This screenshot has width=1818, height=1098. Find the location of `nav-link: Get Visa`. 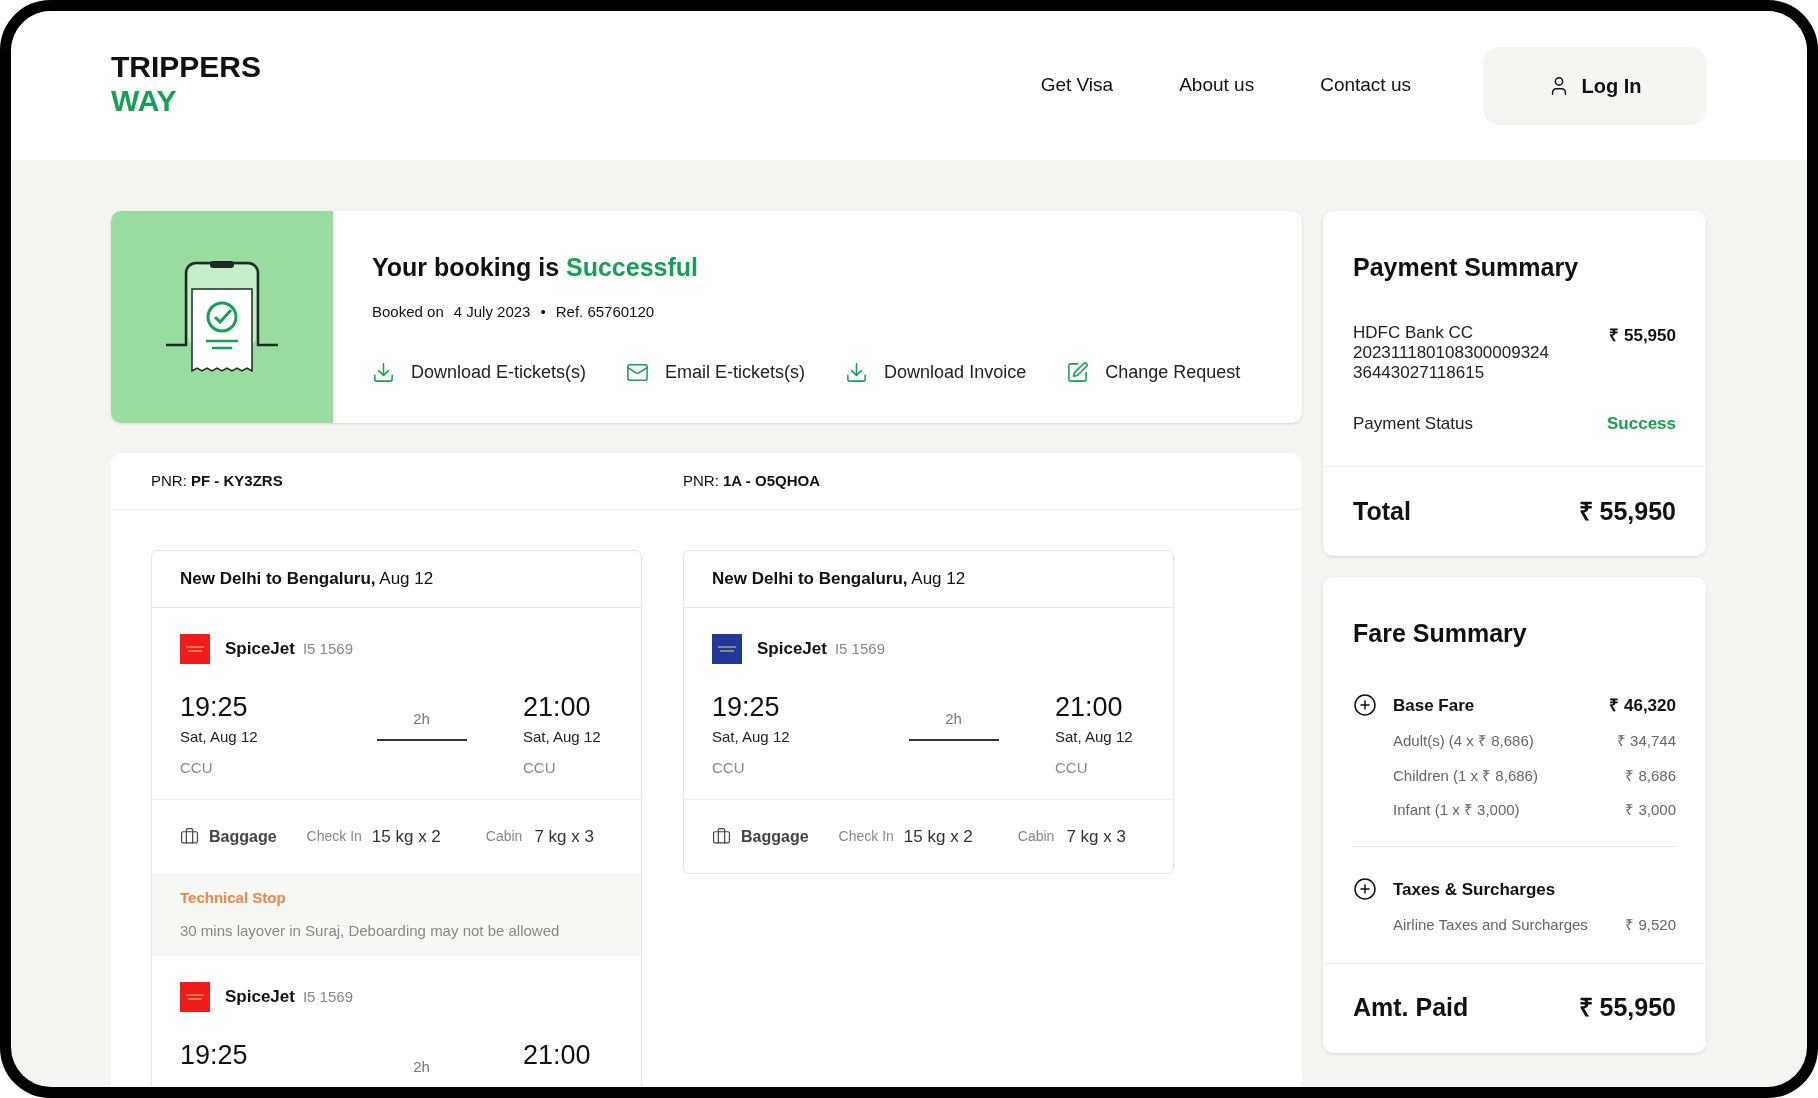

nav-link: Get Visa is located at coordinates (1077, 85).